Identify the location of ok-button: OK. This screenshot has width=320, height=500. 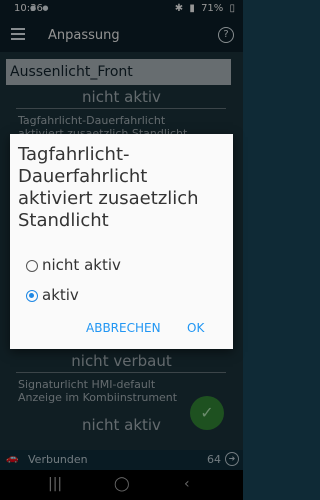
(195, 328).